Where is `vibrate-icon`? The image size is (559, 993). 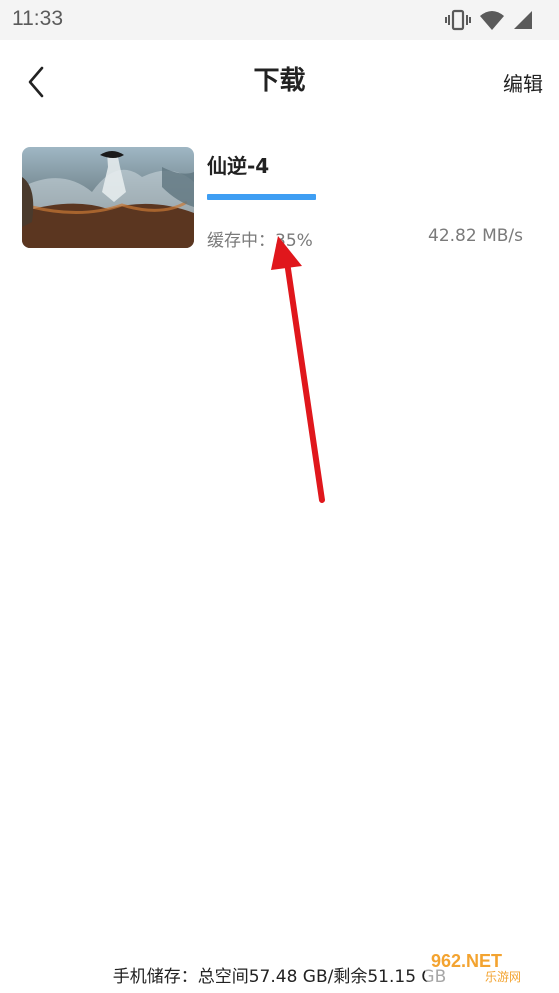
vibrate-icon is located at coordinates (458, 20).